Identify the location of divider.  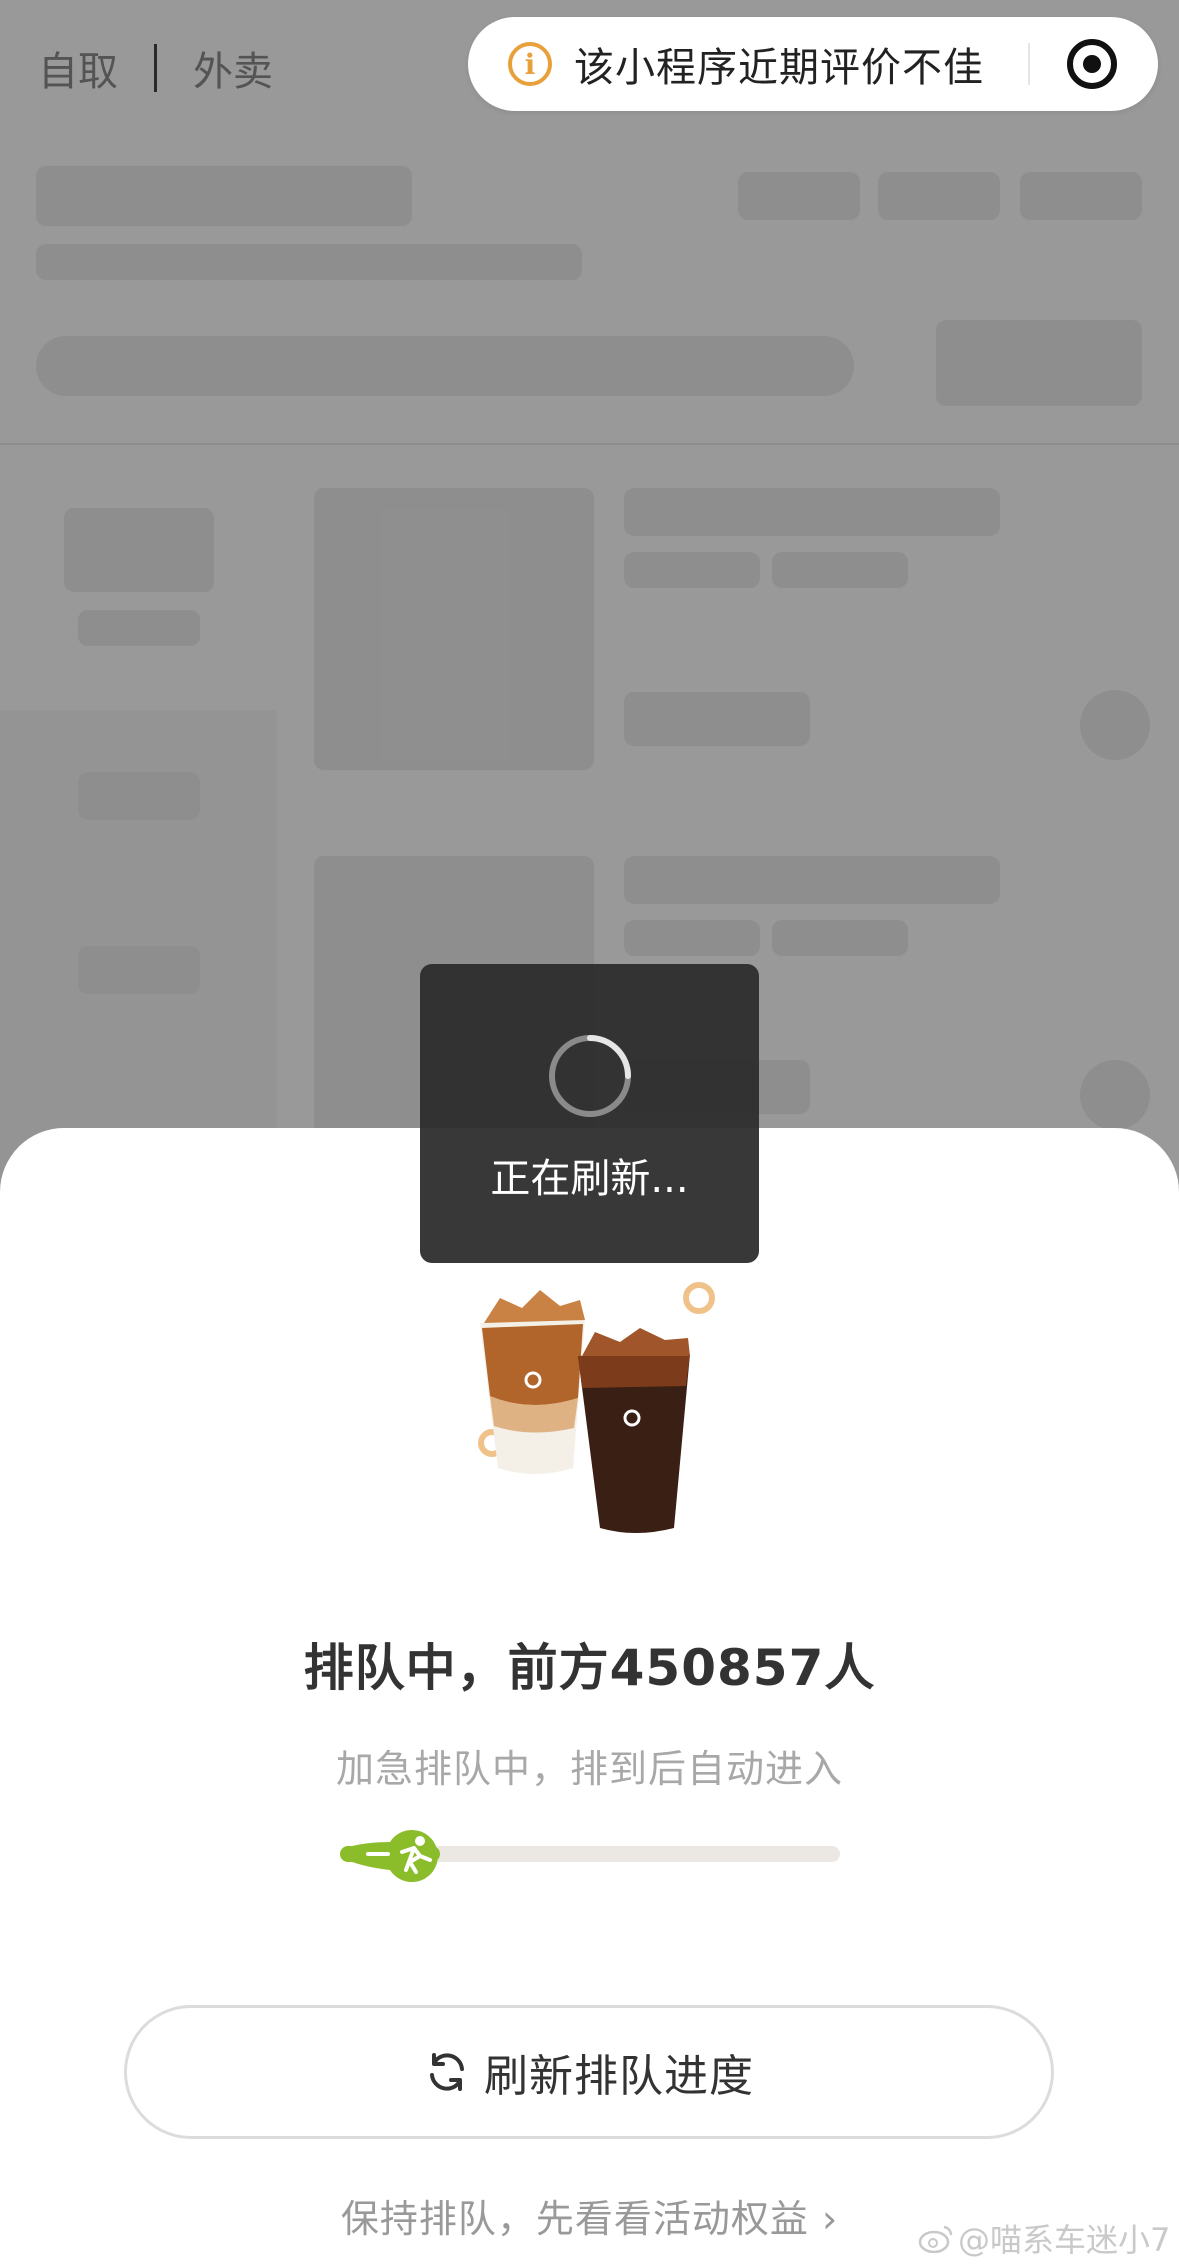
(1029, 64).